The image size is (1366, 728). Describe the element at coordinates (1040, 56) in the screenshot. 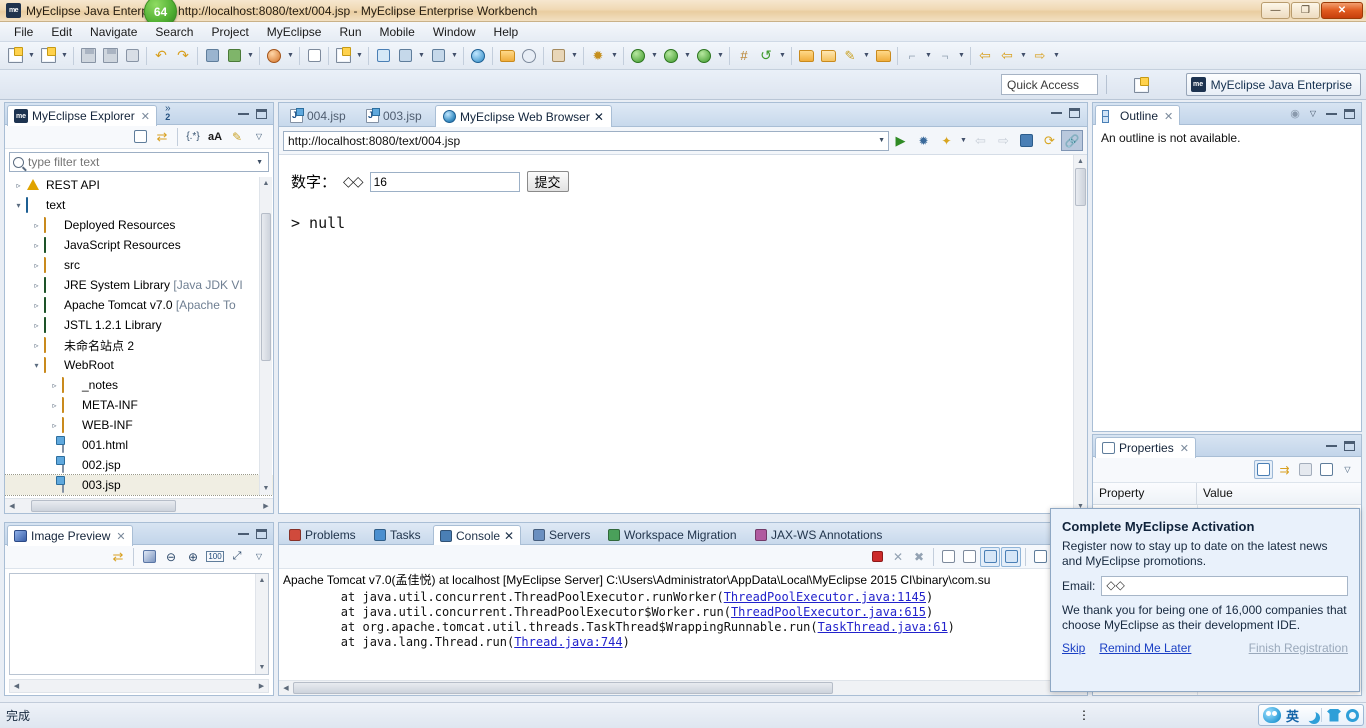

I see `forward-arrow-icon: ⇨` at that location.